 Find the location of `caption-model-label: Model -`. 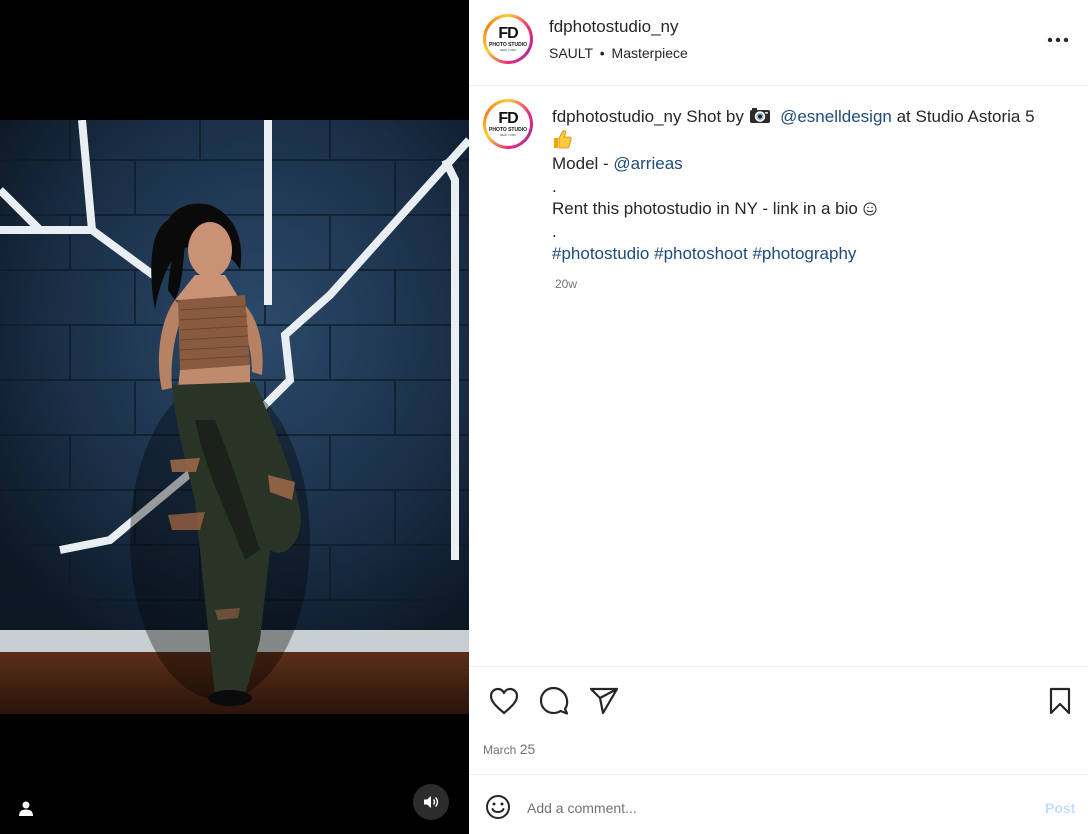

caption-model-label: Model - is located at coordinates (580, 163).